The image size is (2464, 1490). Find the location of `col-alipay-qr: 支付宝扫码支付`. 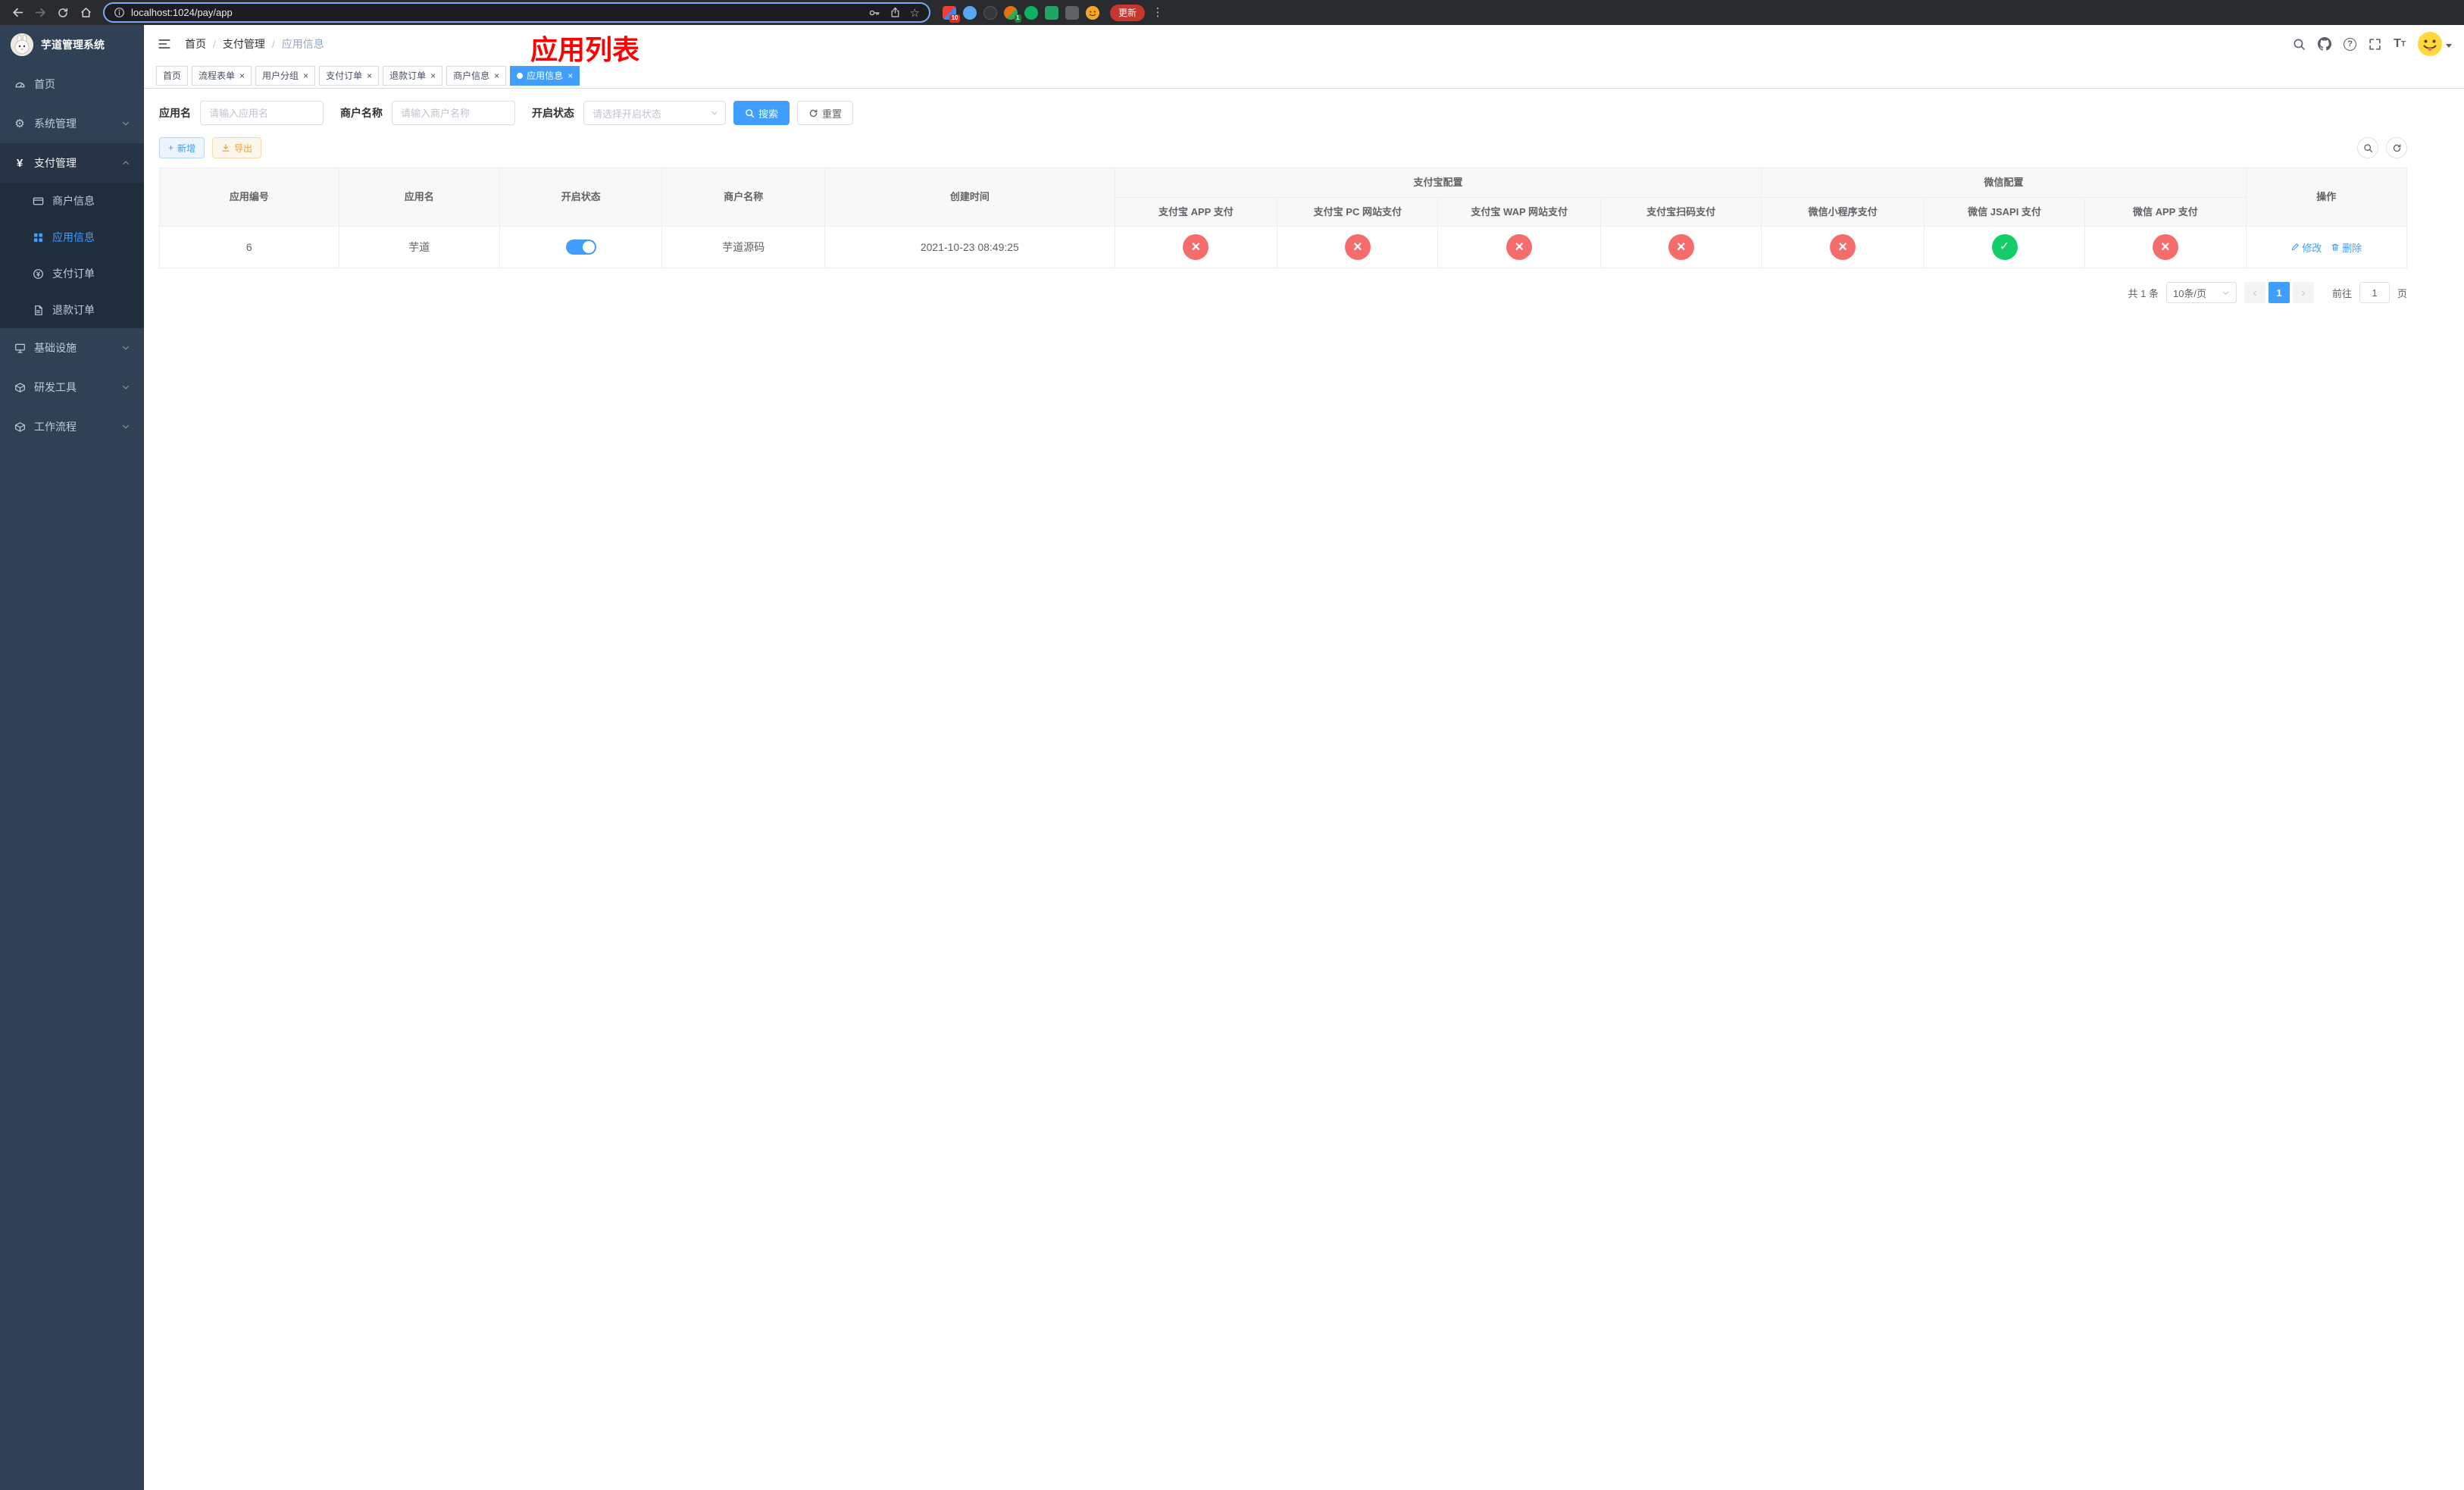

col-alipay-qr: 支付宝扫码支付 is located at coordinates (1680, 212).